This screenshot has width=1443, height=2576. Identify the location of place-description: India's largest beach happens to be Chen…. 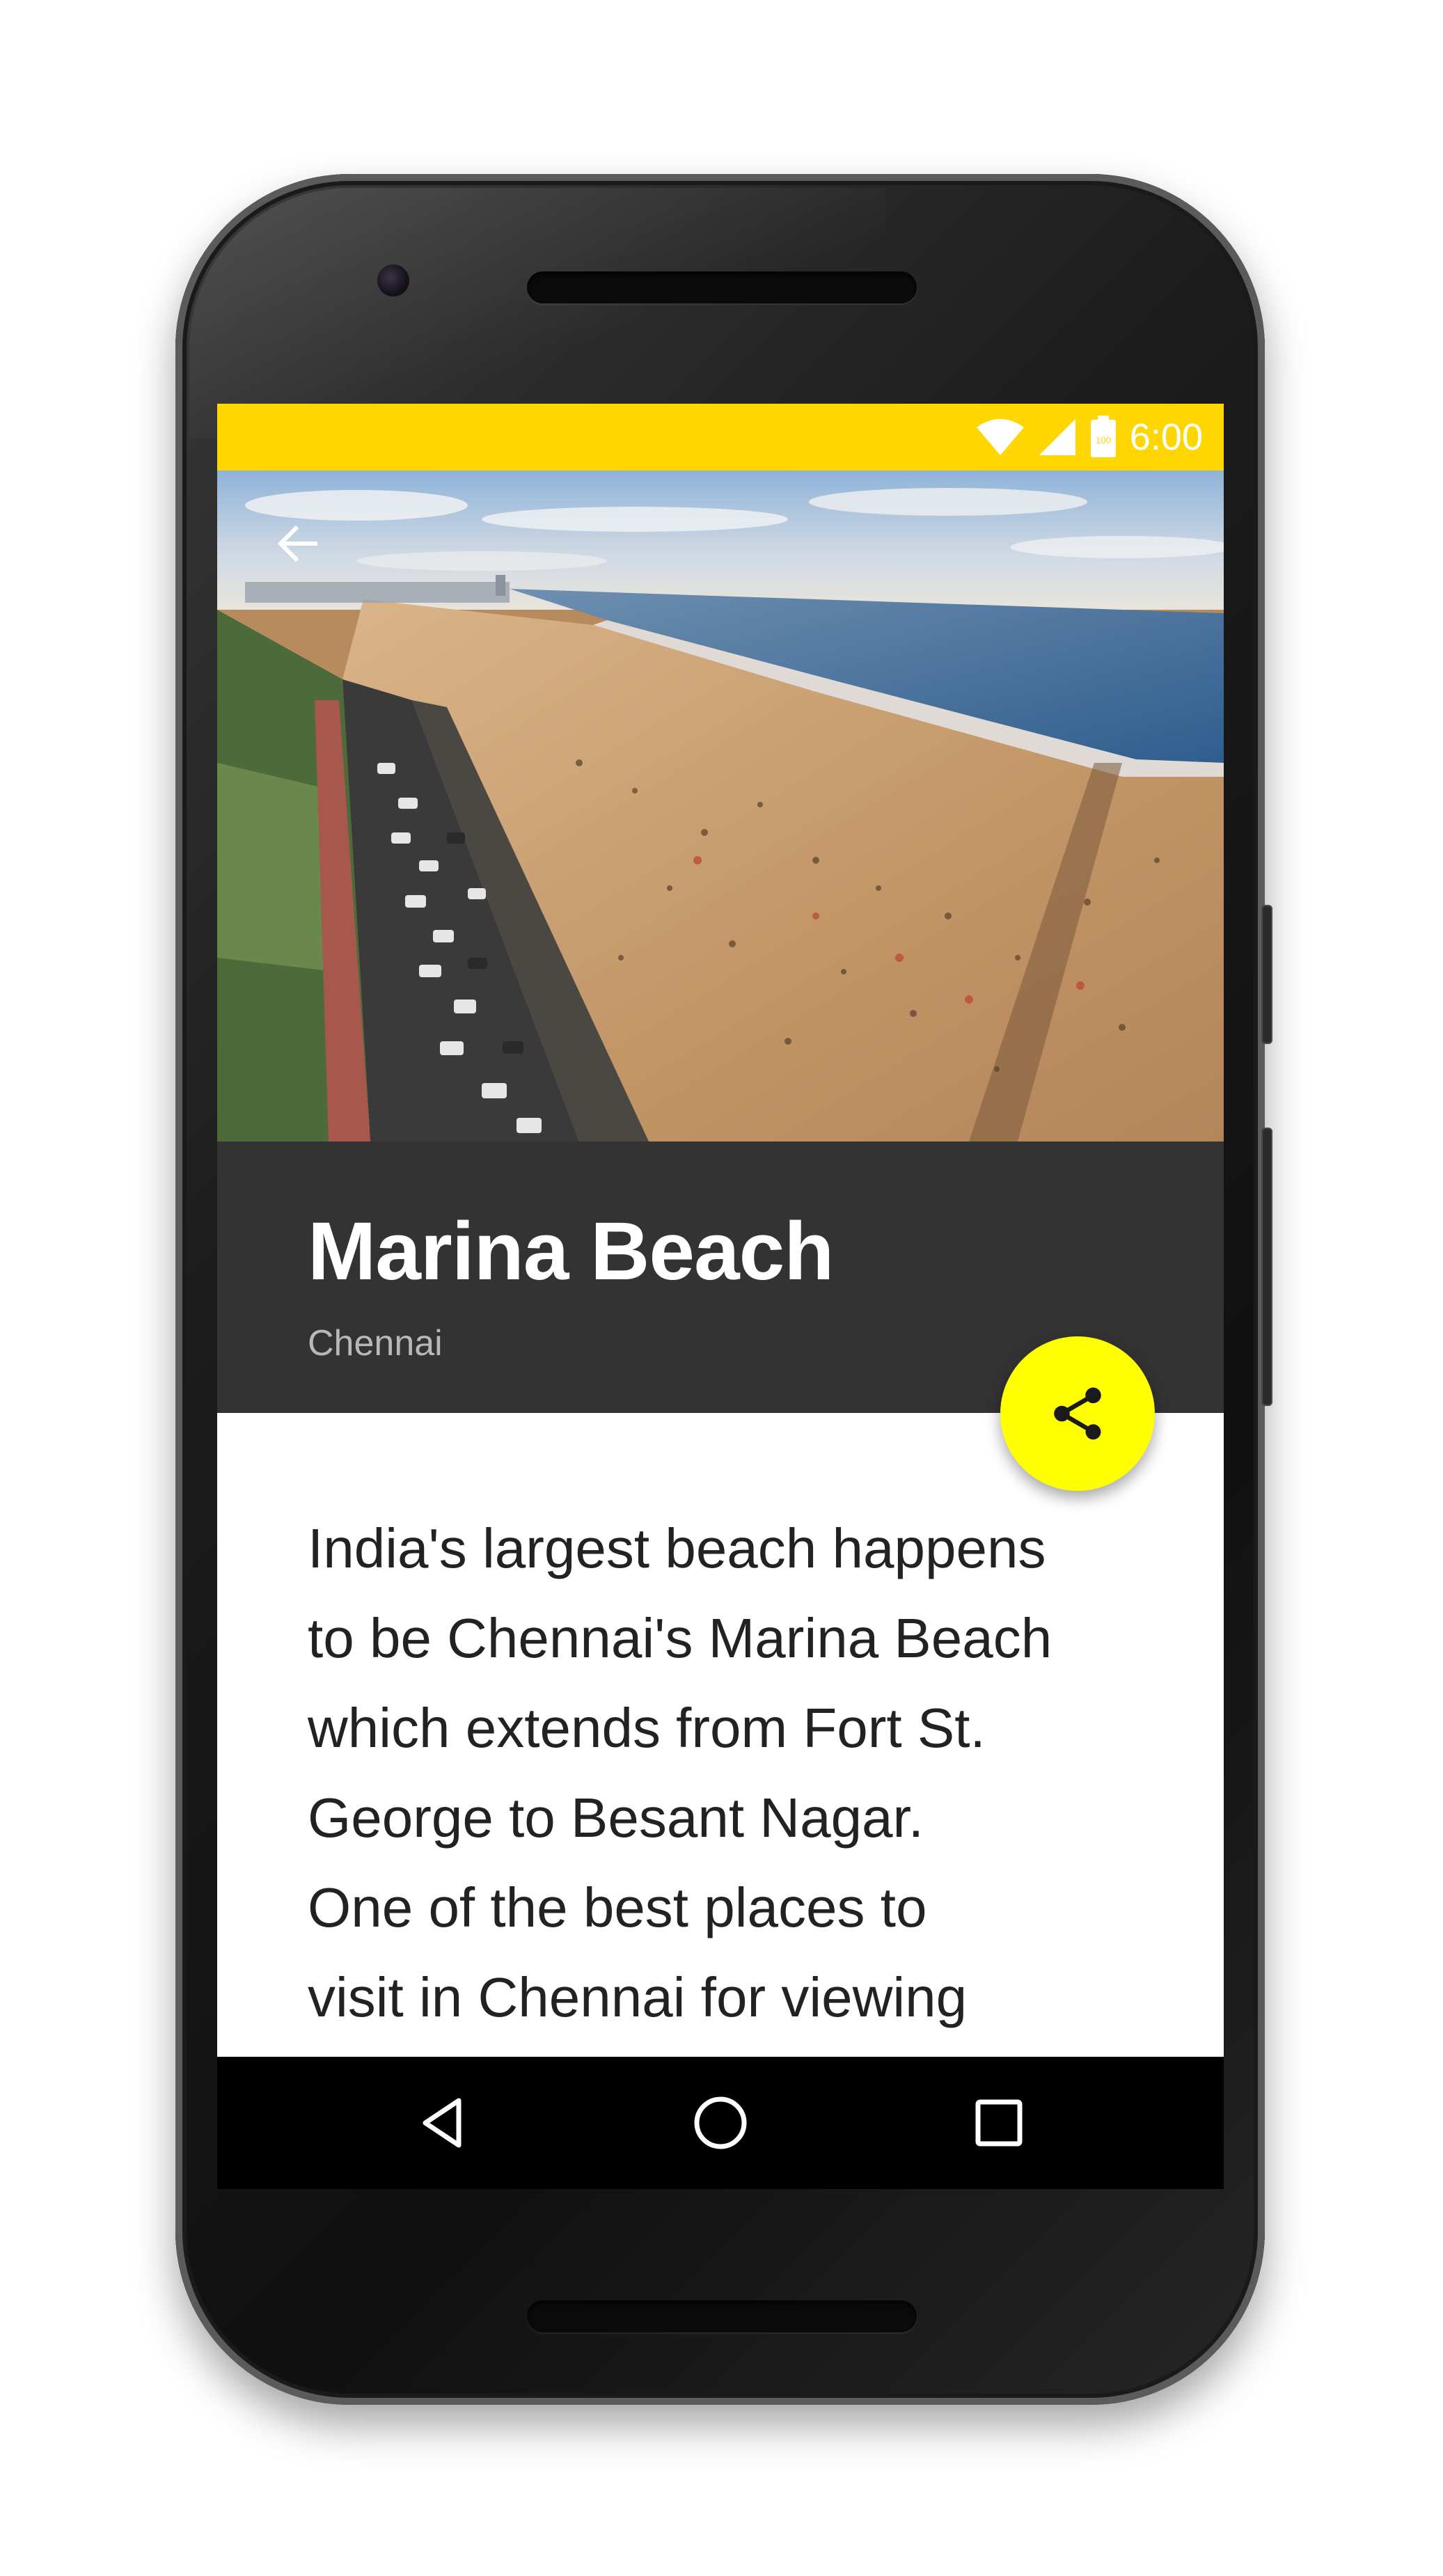
(725, 1772).